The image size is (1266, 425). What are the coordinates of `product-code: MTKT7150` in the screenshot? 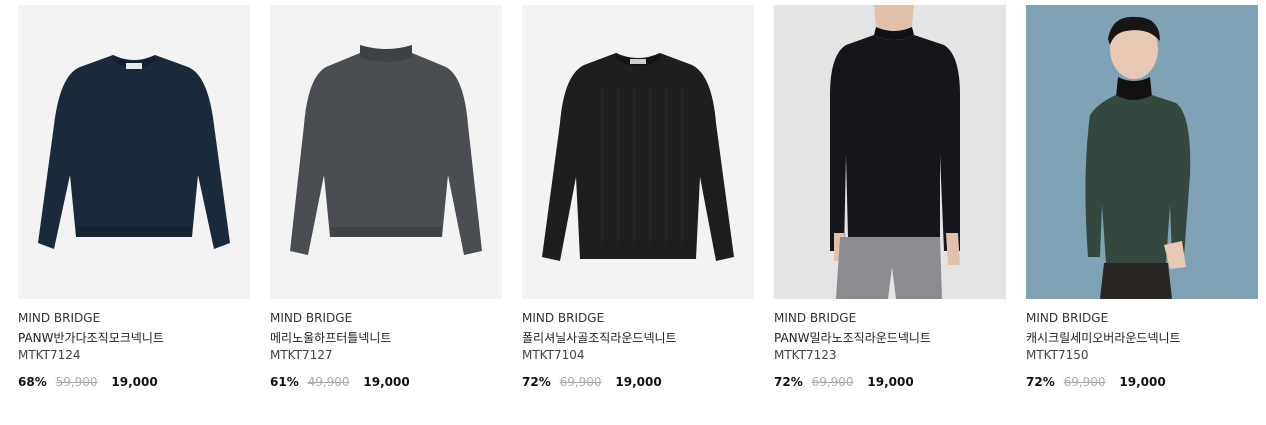 It's located at (1057, 355).